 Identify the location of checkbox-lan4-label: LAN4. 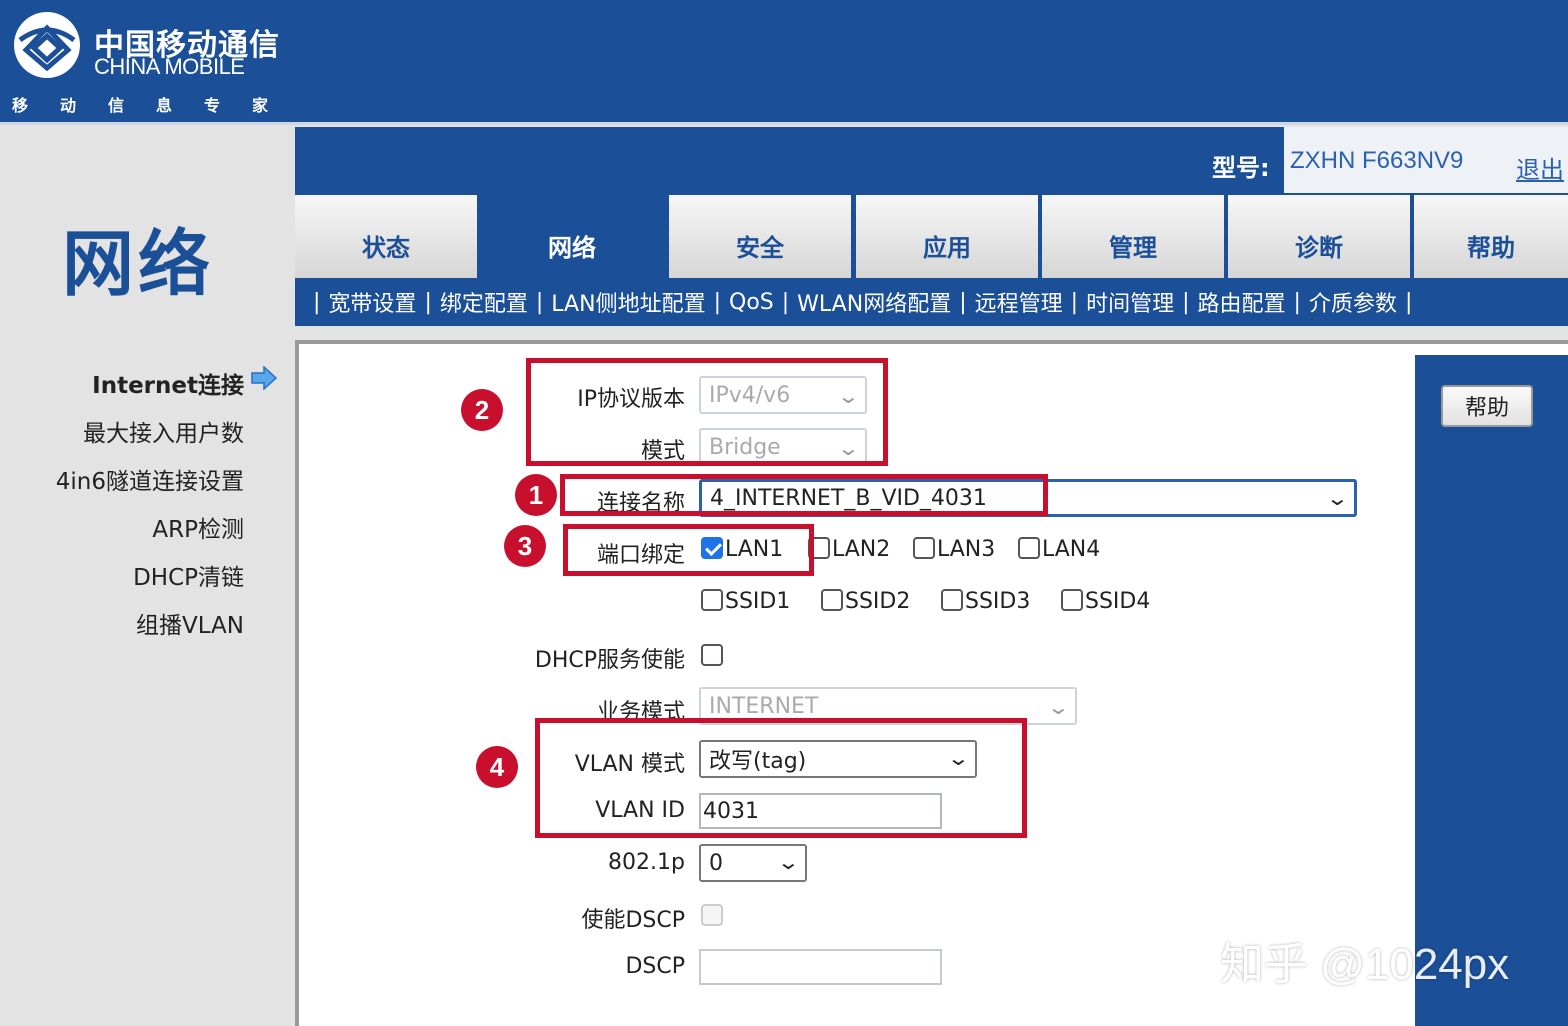
(1071, 549).